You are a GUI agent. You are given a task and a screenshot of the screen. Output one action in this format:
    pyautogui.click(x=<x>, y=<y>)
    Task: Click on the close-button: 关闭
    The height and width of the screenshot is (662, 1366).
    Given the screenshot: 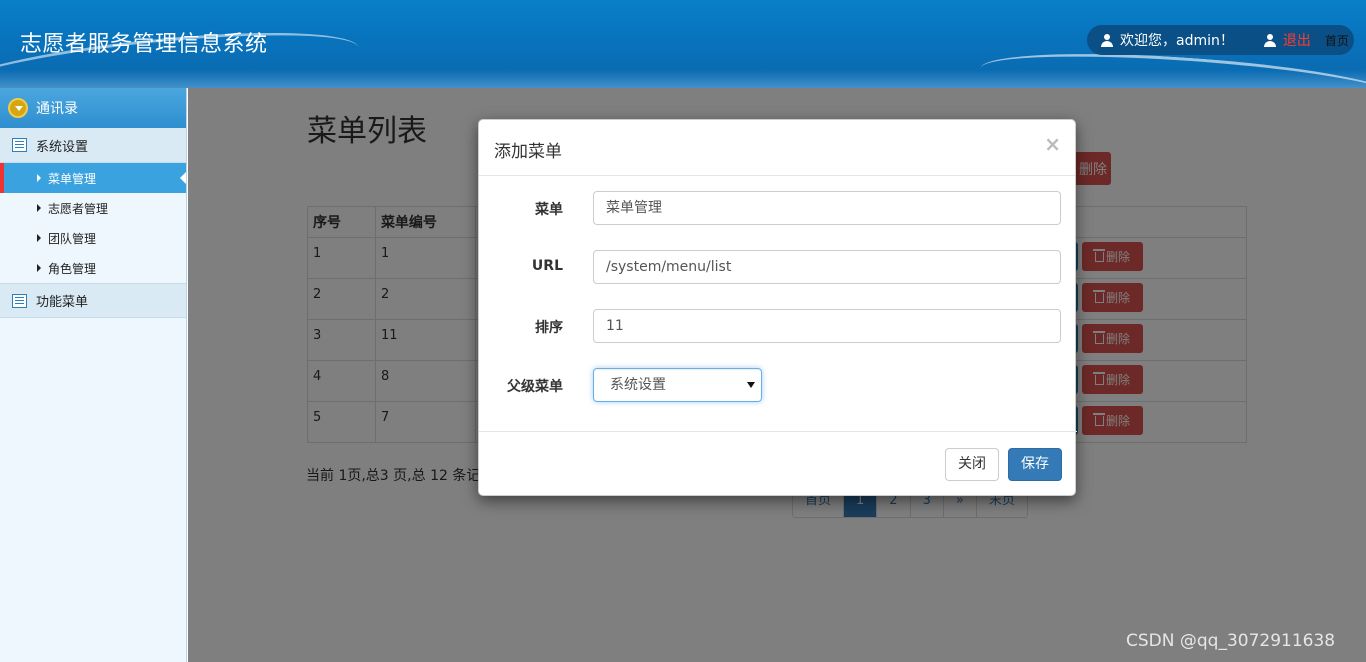 What is the action you would take?
    pyautogui.click(x=972, y=464)
    